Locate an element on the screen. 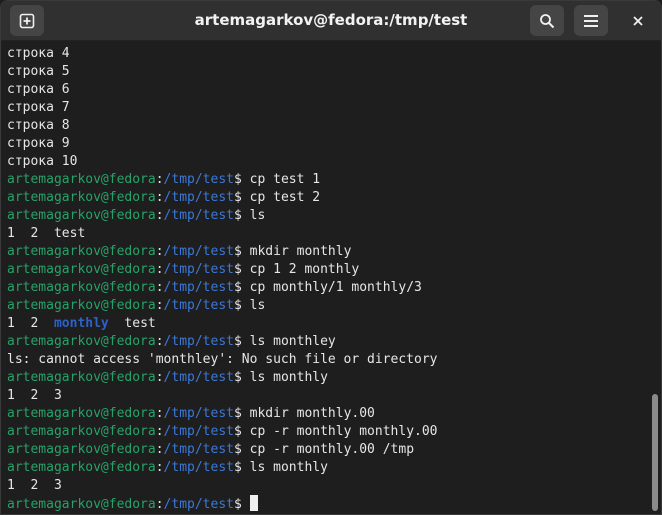 This screenshot has width=662, height=515. command-text: cp test 2 is located at coordinates (285, 197).